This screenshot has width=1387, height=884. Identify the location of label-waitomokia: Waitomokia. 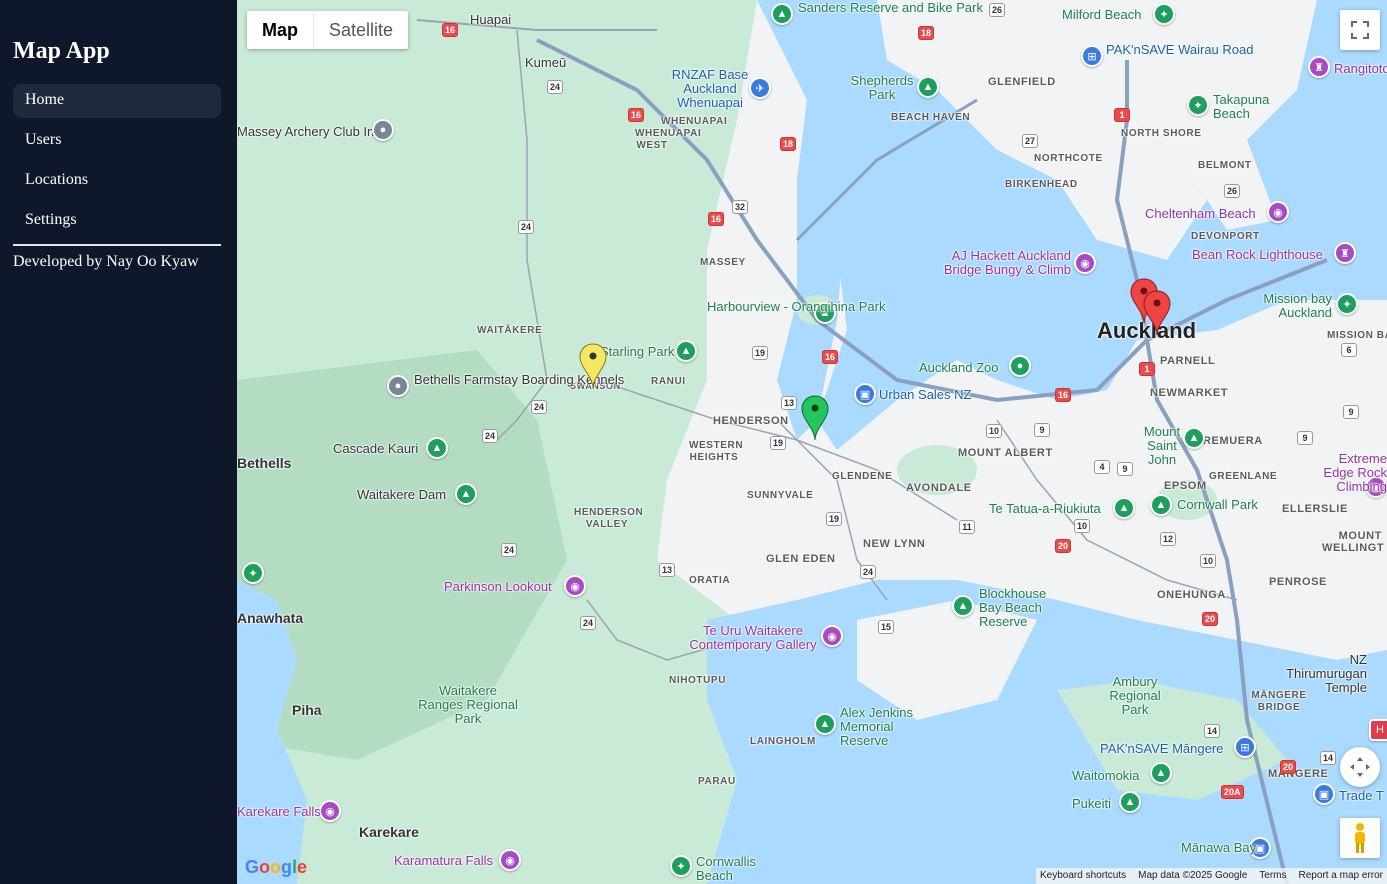
(1106, 775).